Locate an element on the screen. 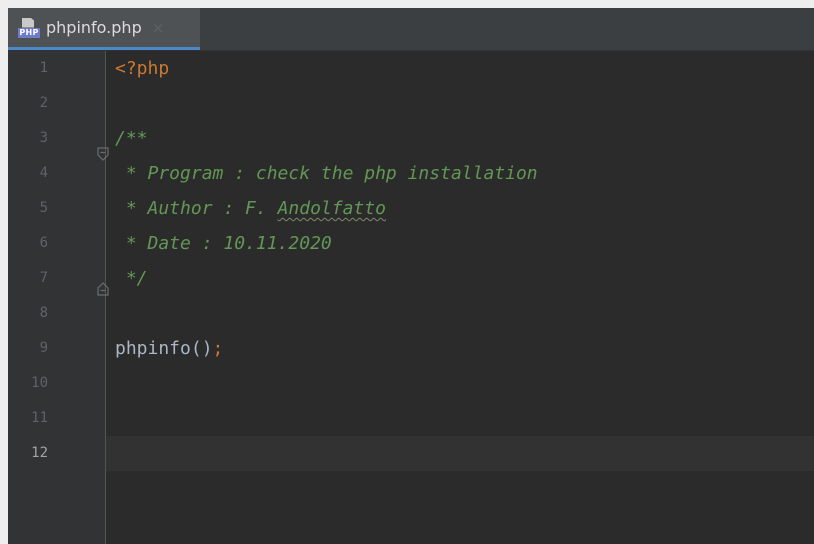 The image size is (814, 544). code-line-7: */ is located at coordinates (460, 278).